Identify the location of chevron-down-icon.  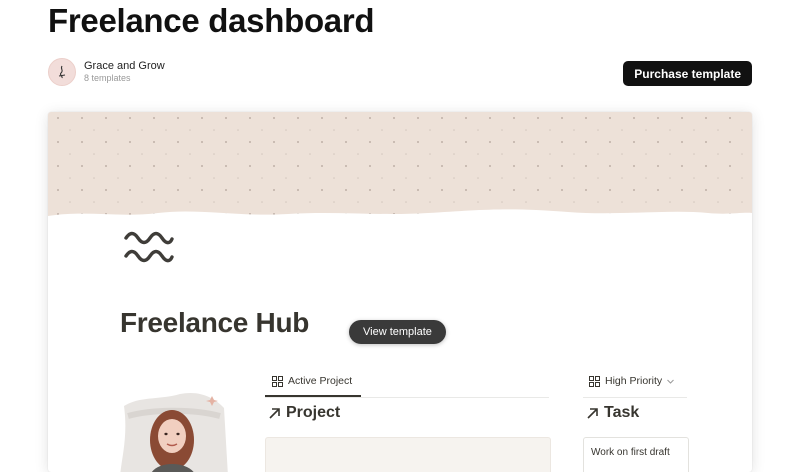
(671, 381).